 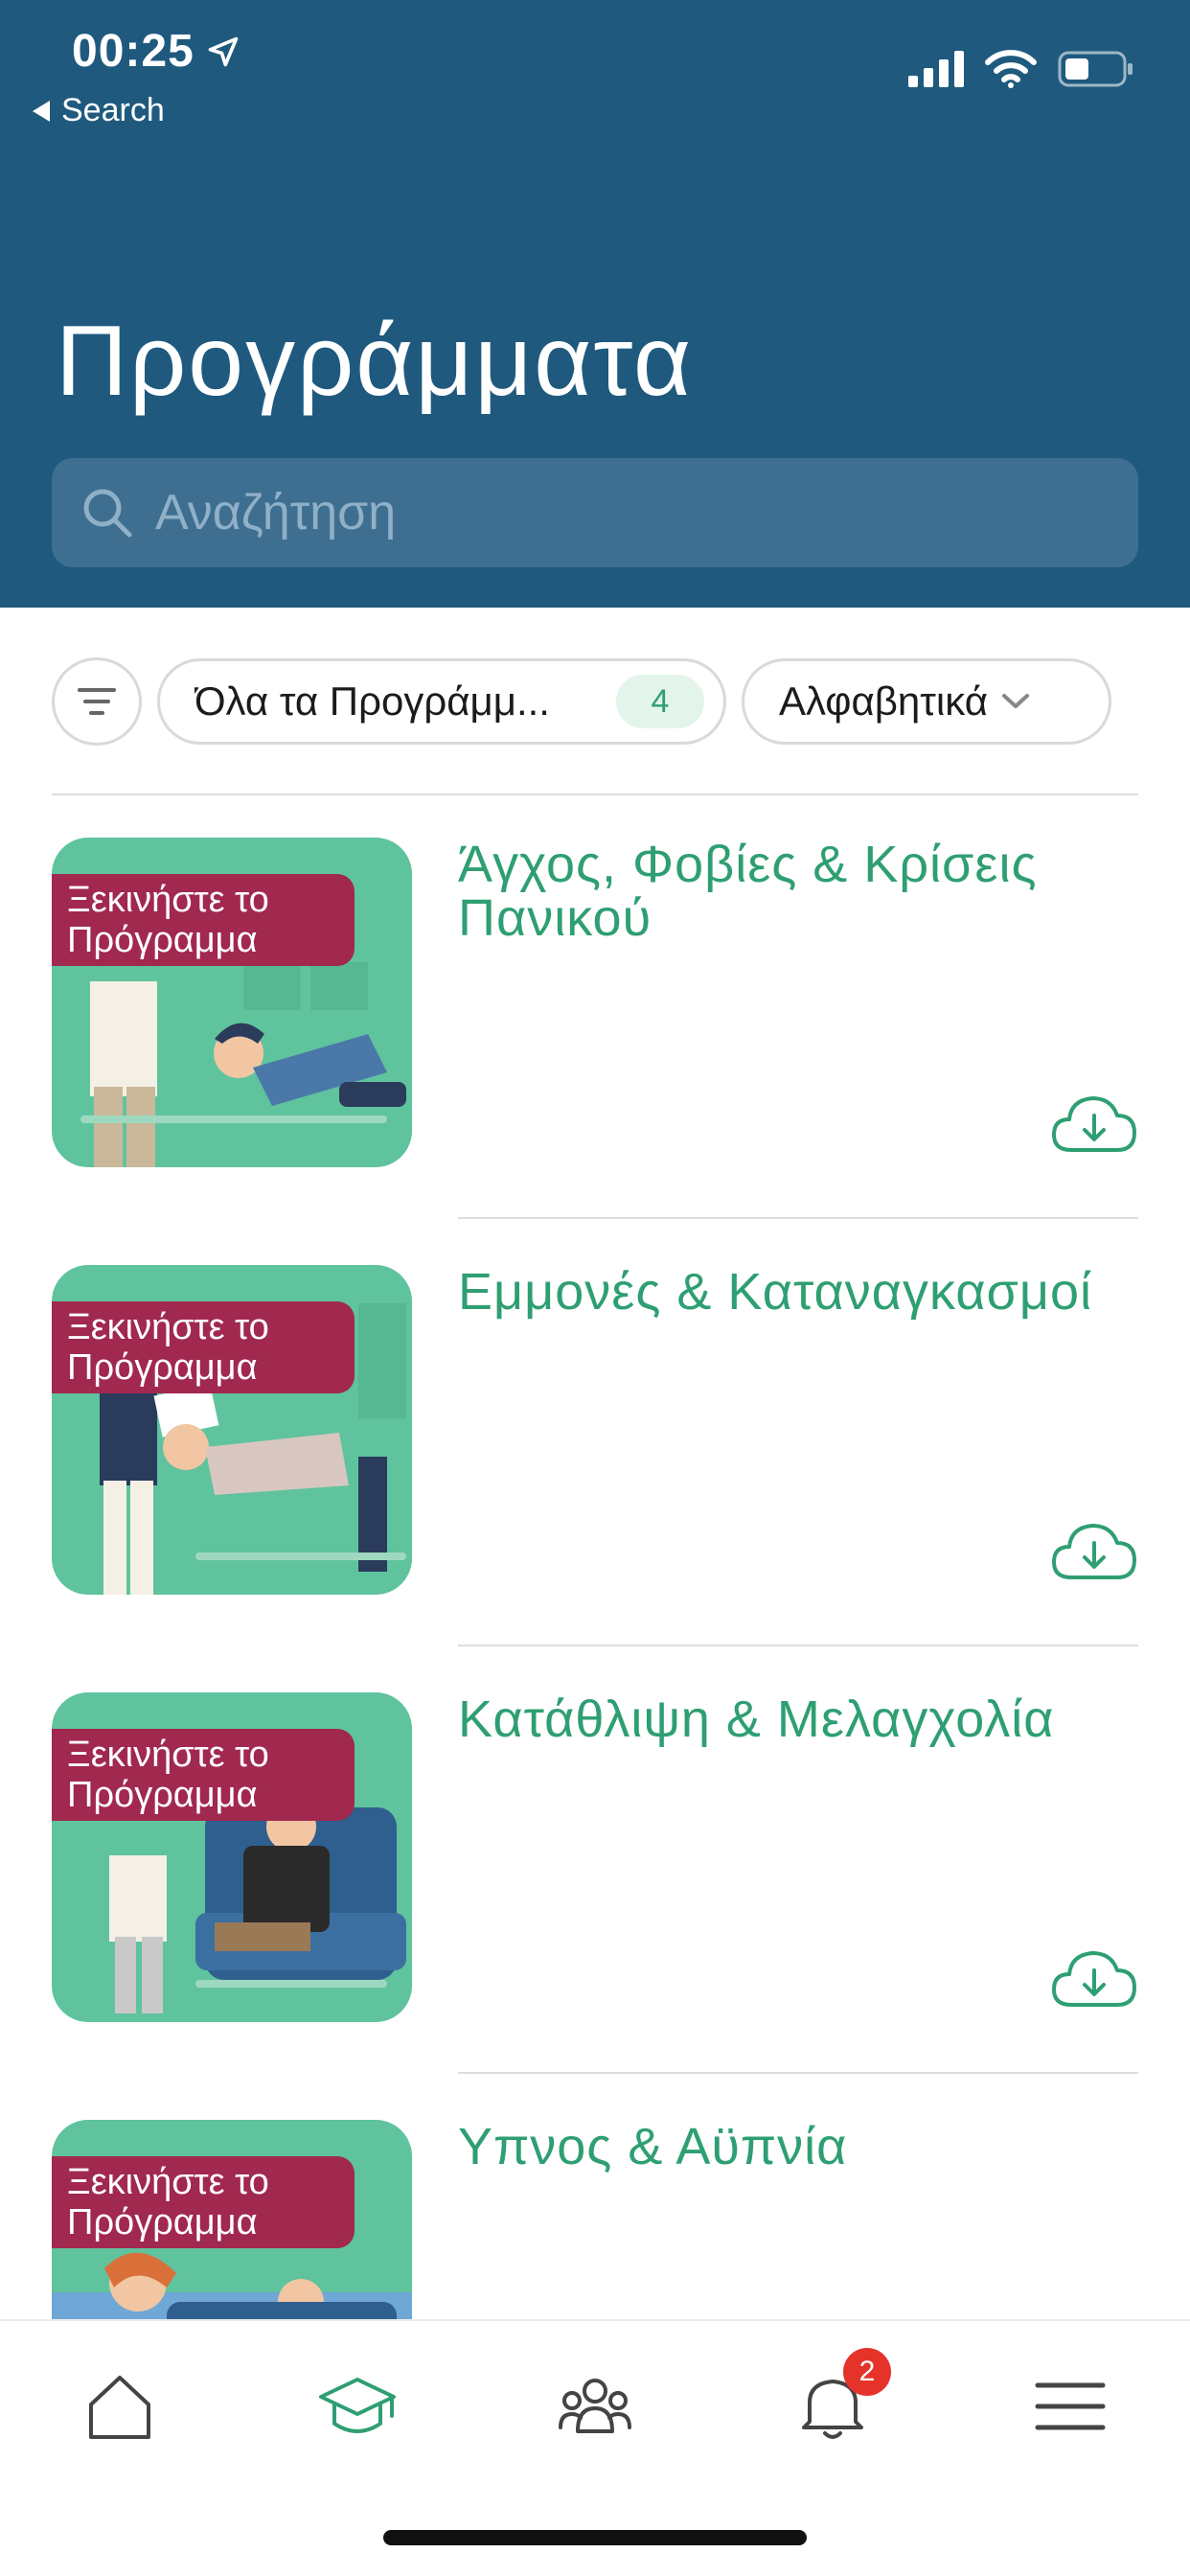 I want to click on tab-community, so click(x=595, y=2406).